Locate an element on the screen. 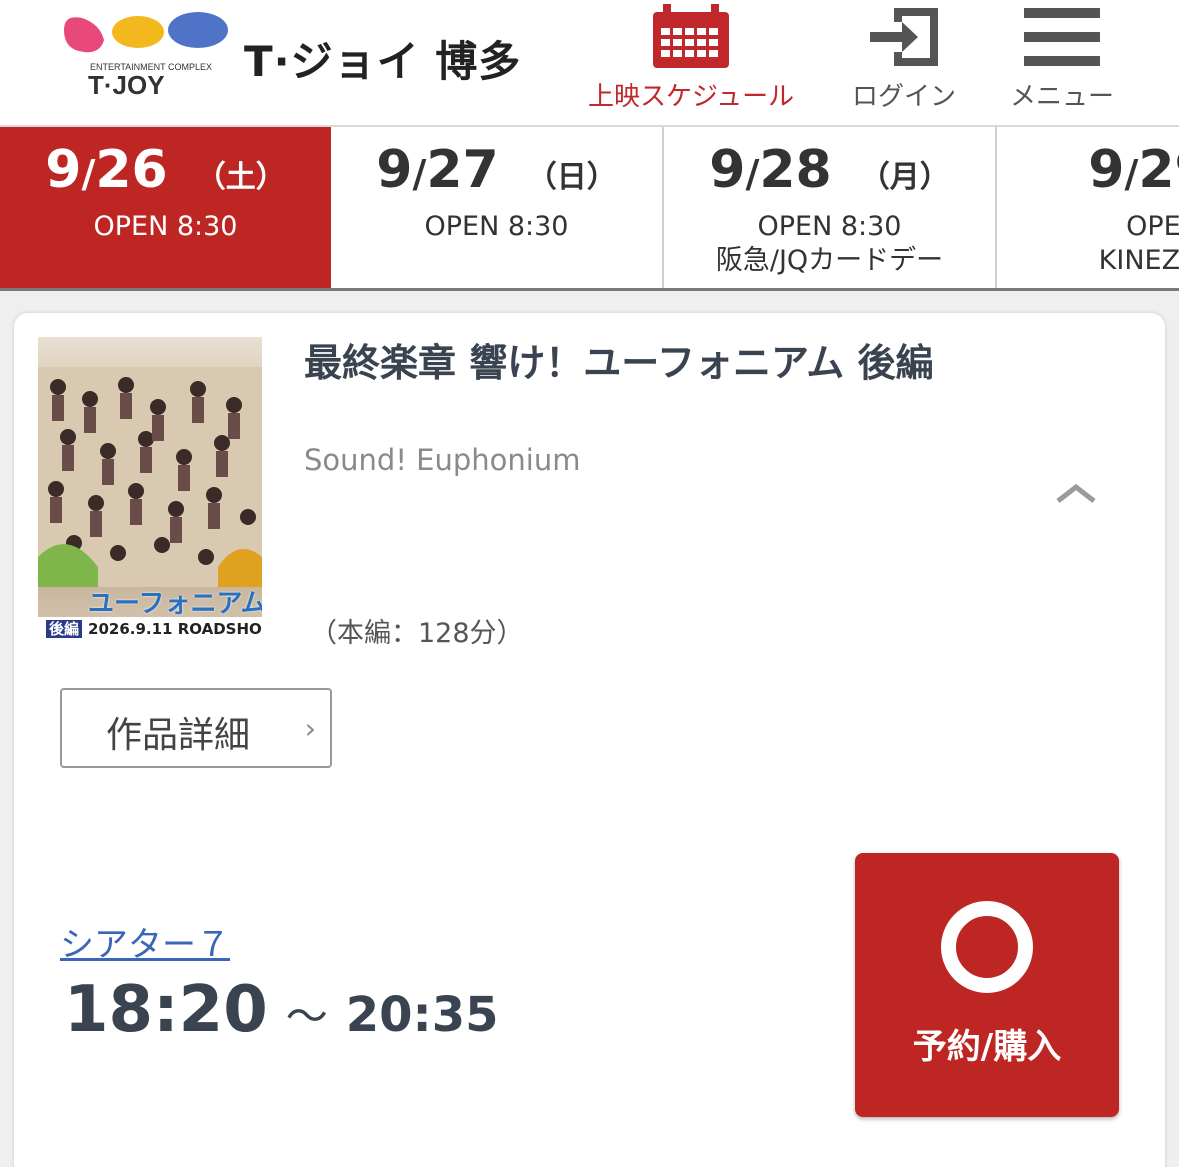 The height and width of the screenshot is (1167, 1179). date-label: 9/27 （日） is located at coordinates (496, 170).